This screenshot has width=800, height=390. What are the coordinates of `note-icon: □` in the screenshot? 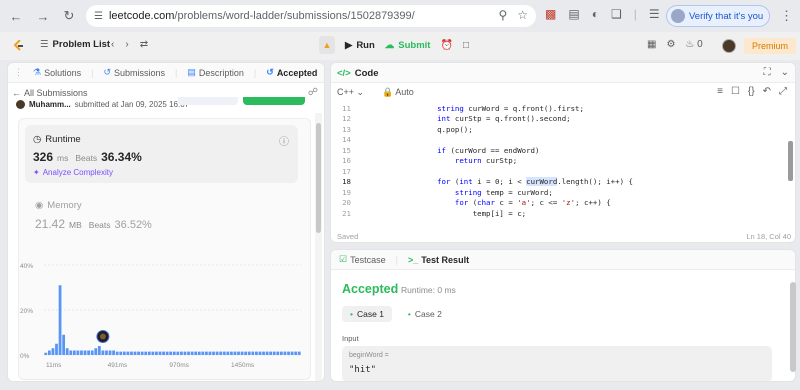 It's located at (466, 45).